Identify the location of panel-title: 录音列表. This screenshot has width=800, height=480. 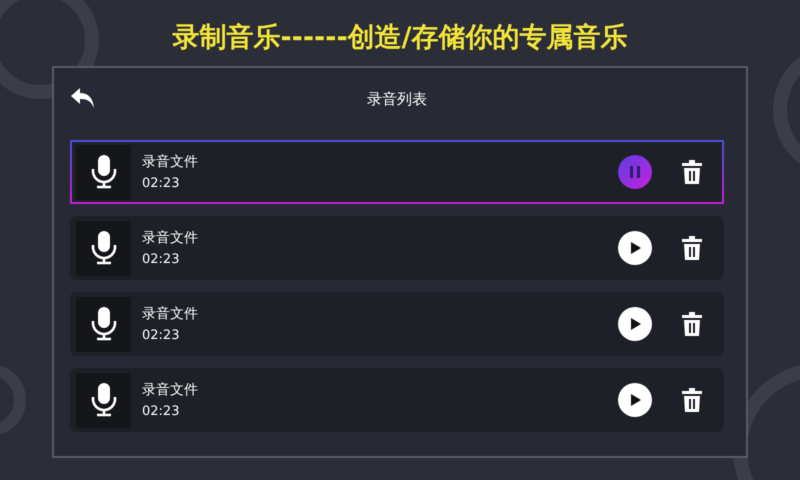
(397, 99).